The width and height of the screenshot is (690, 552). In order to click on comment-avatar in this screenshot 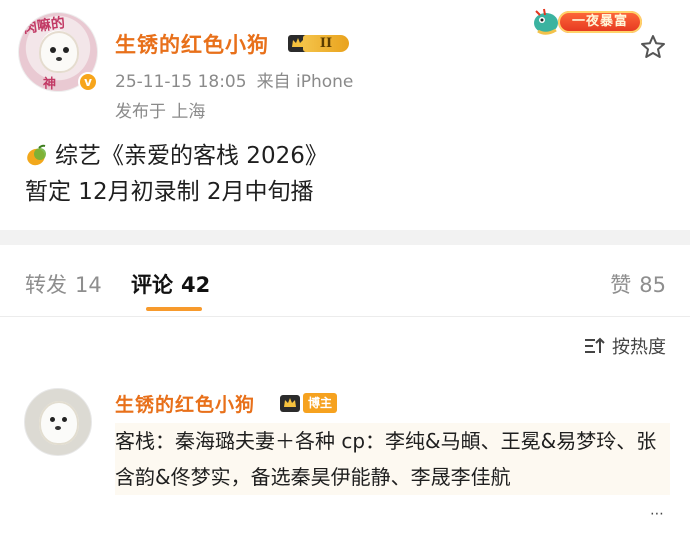, I will do `click(58, 422)`.